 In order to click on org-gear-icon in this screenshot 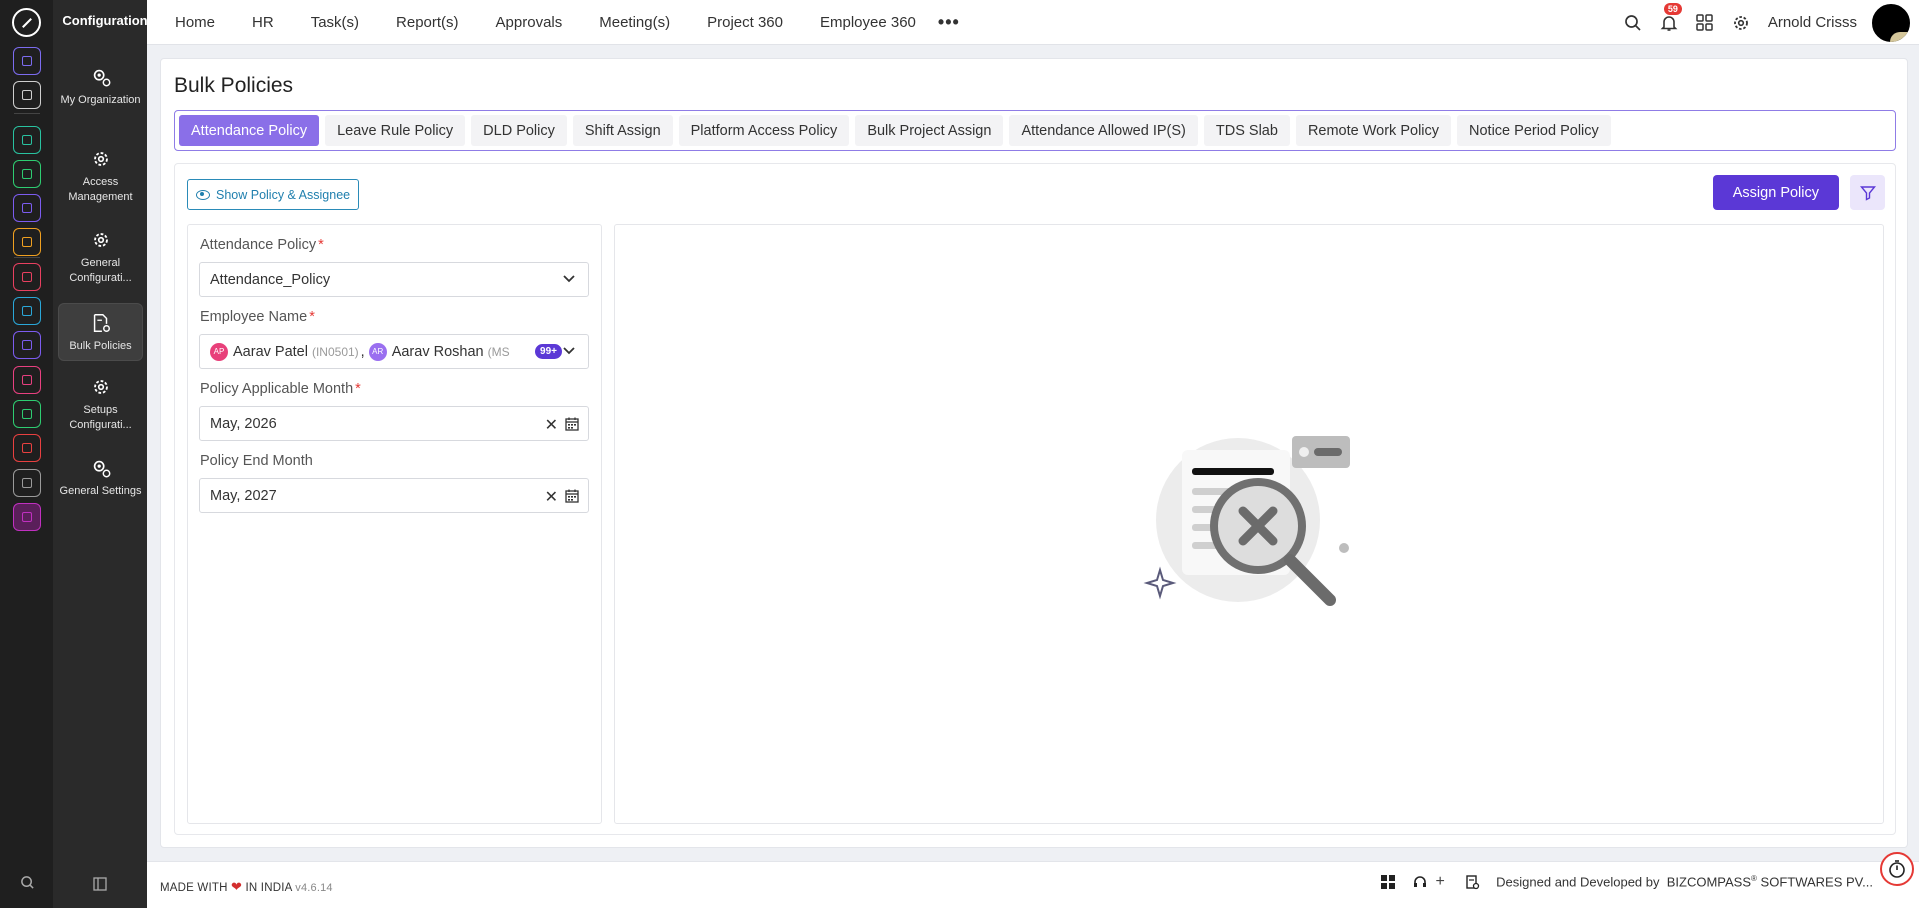, I will do `click(101, 78)`.